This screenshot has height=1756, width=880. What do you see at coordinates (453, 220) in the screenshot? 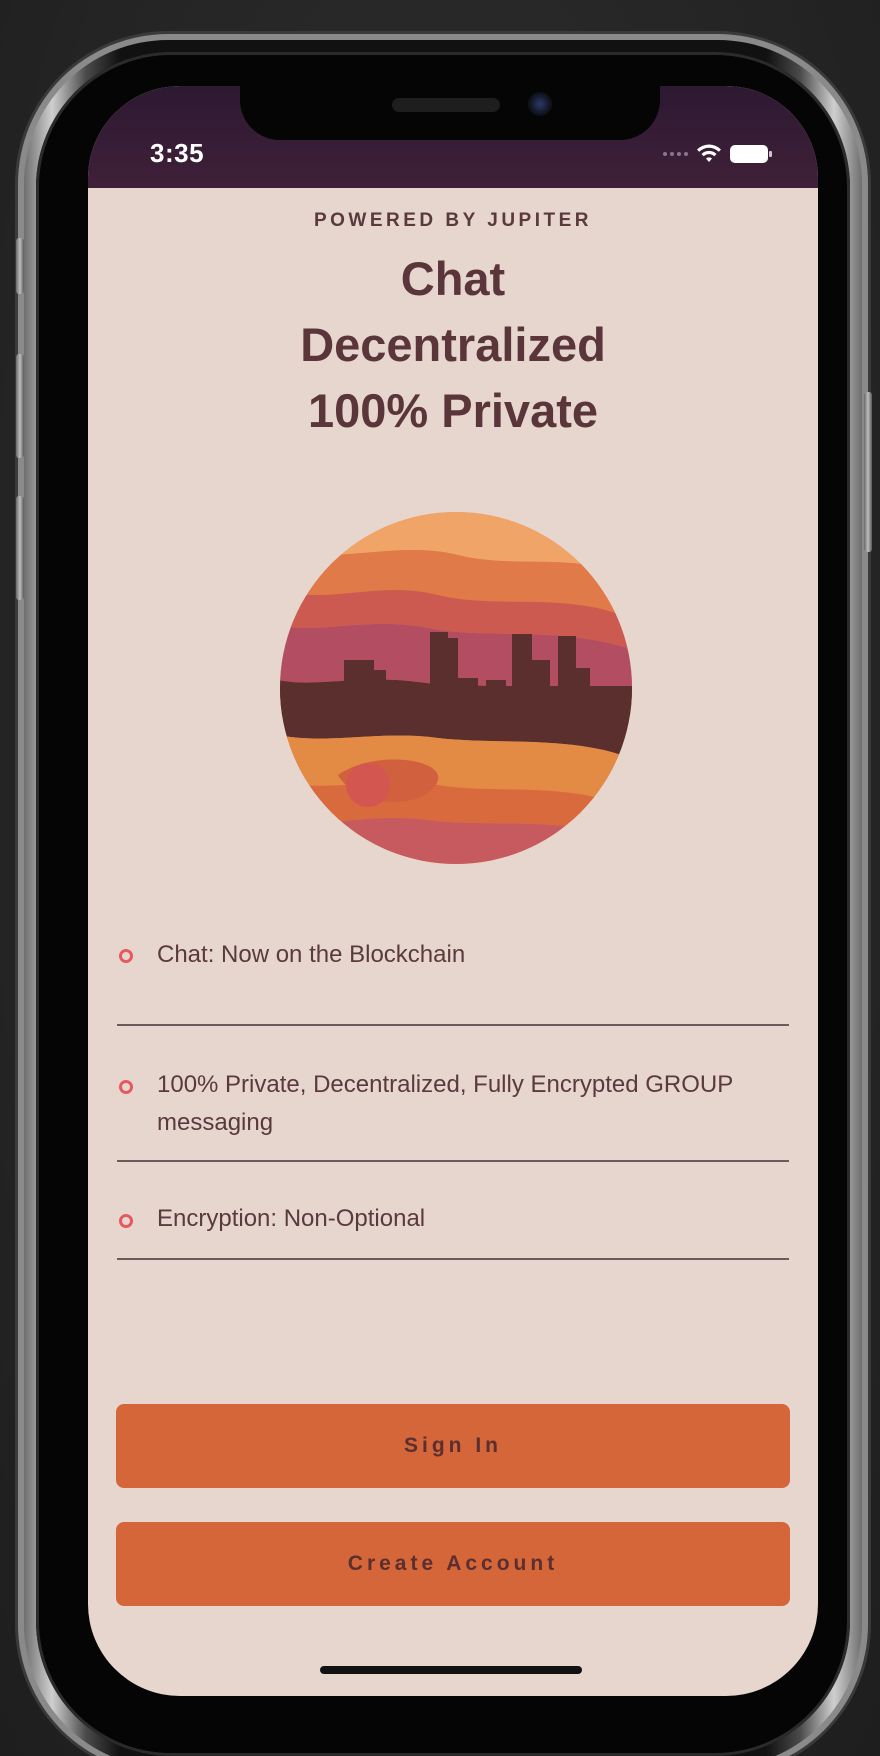
I see `powered-by-label: POWERED BY JUPITER` at bounding box center [453, 220].